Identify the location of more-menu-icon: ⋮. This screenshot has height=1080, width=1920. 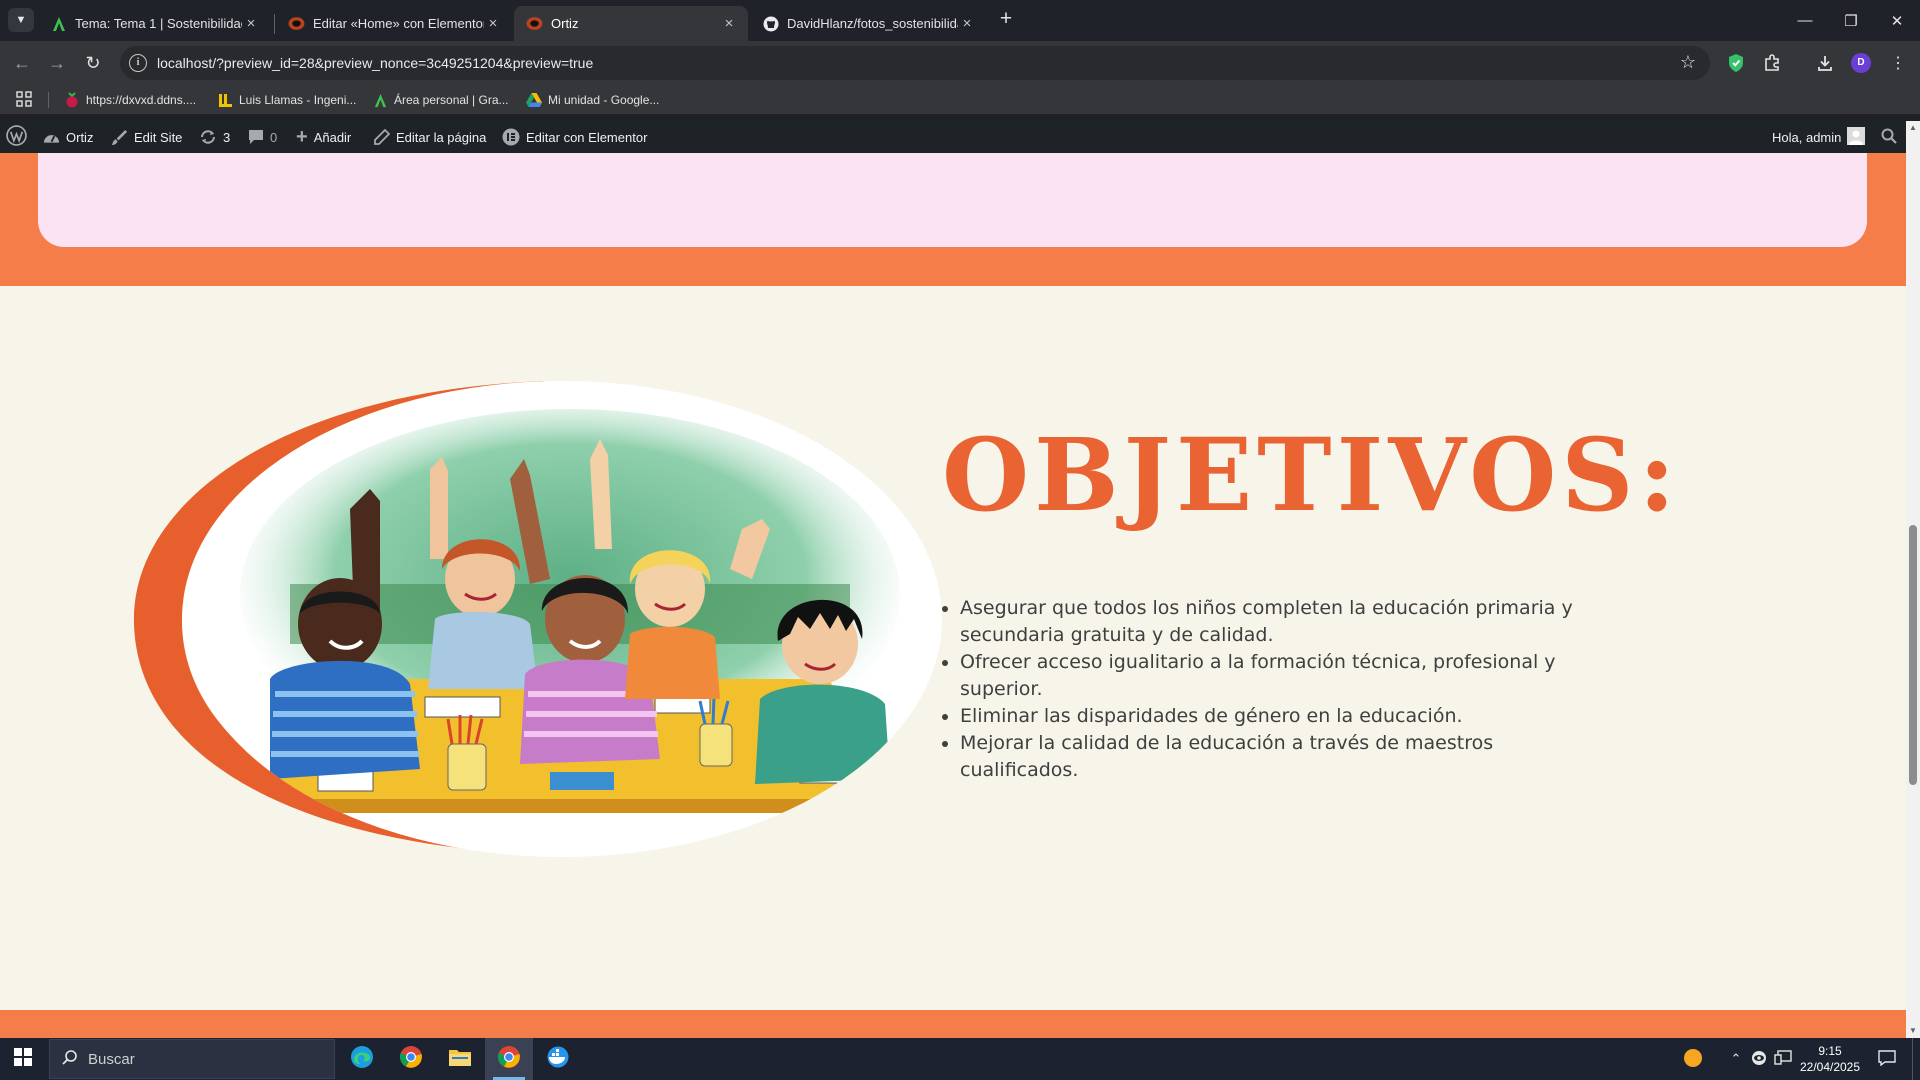
(1898, 63).